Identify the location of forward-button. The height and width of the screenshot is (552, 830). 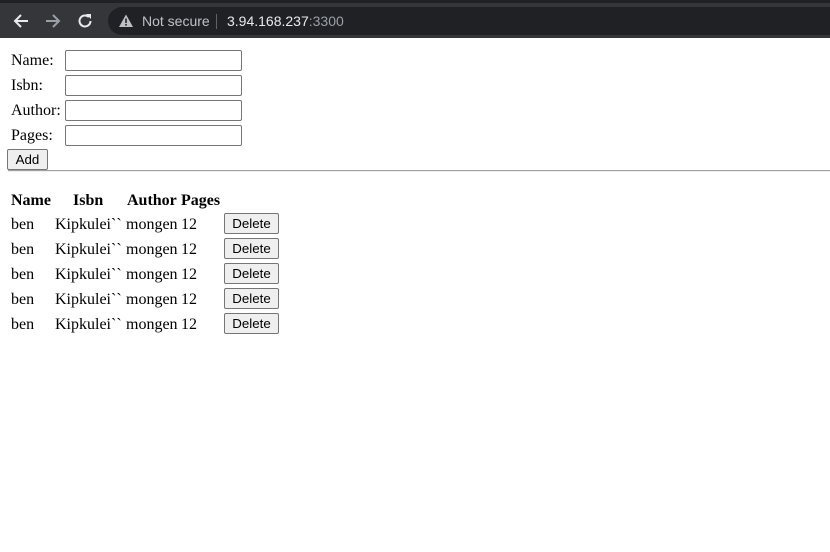
(53, 21).